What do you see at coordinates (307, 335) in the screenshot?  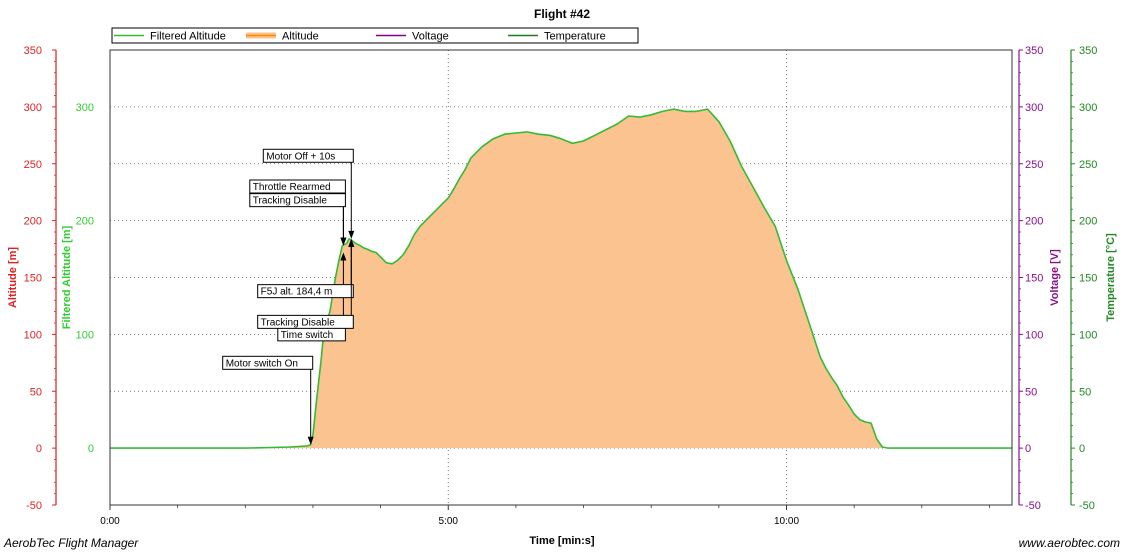 I see `annotation-label: Time switch` at bounding box center [307, 335].